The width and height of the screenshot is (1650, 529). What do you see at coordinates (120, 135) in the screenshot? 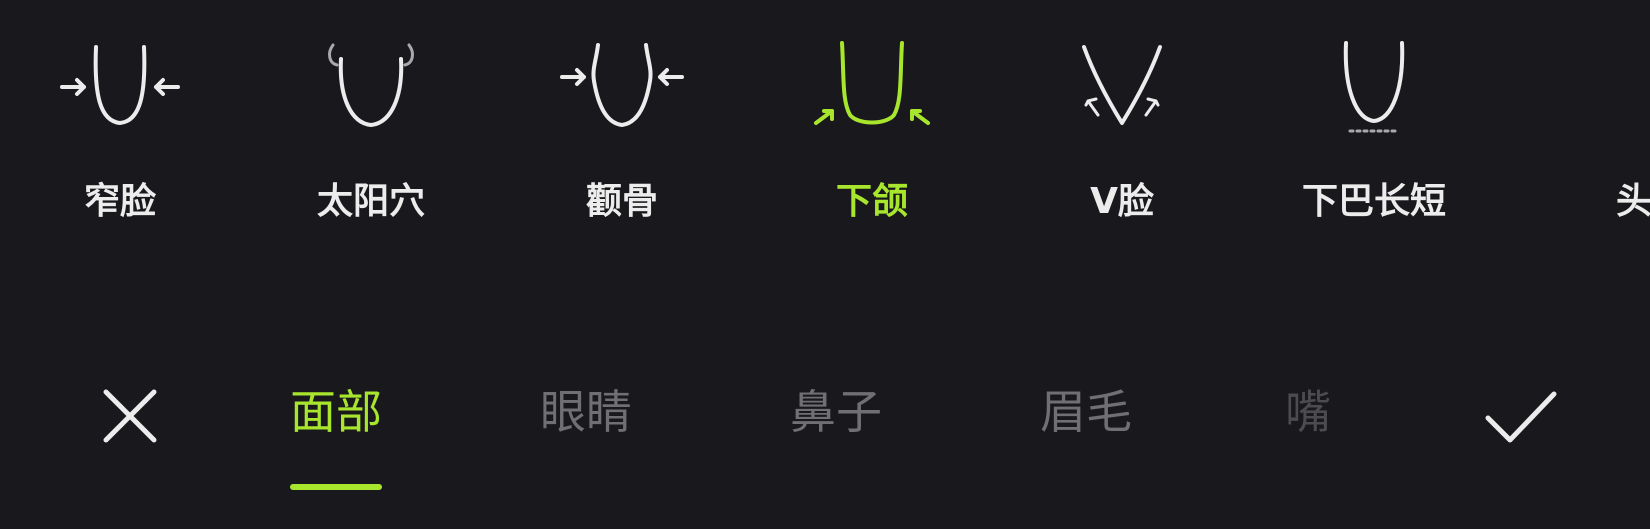
I see `option-narrow-face: 窄脸` at bounding box center [120, 135].